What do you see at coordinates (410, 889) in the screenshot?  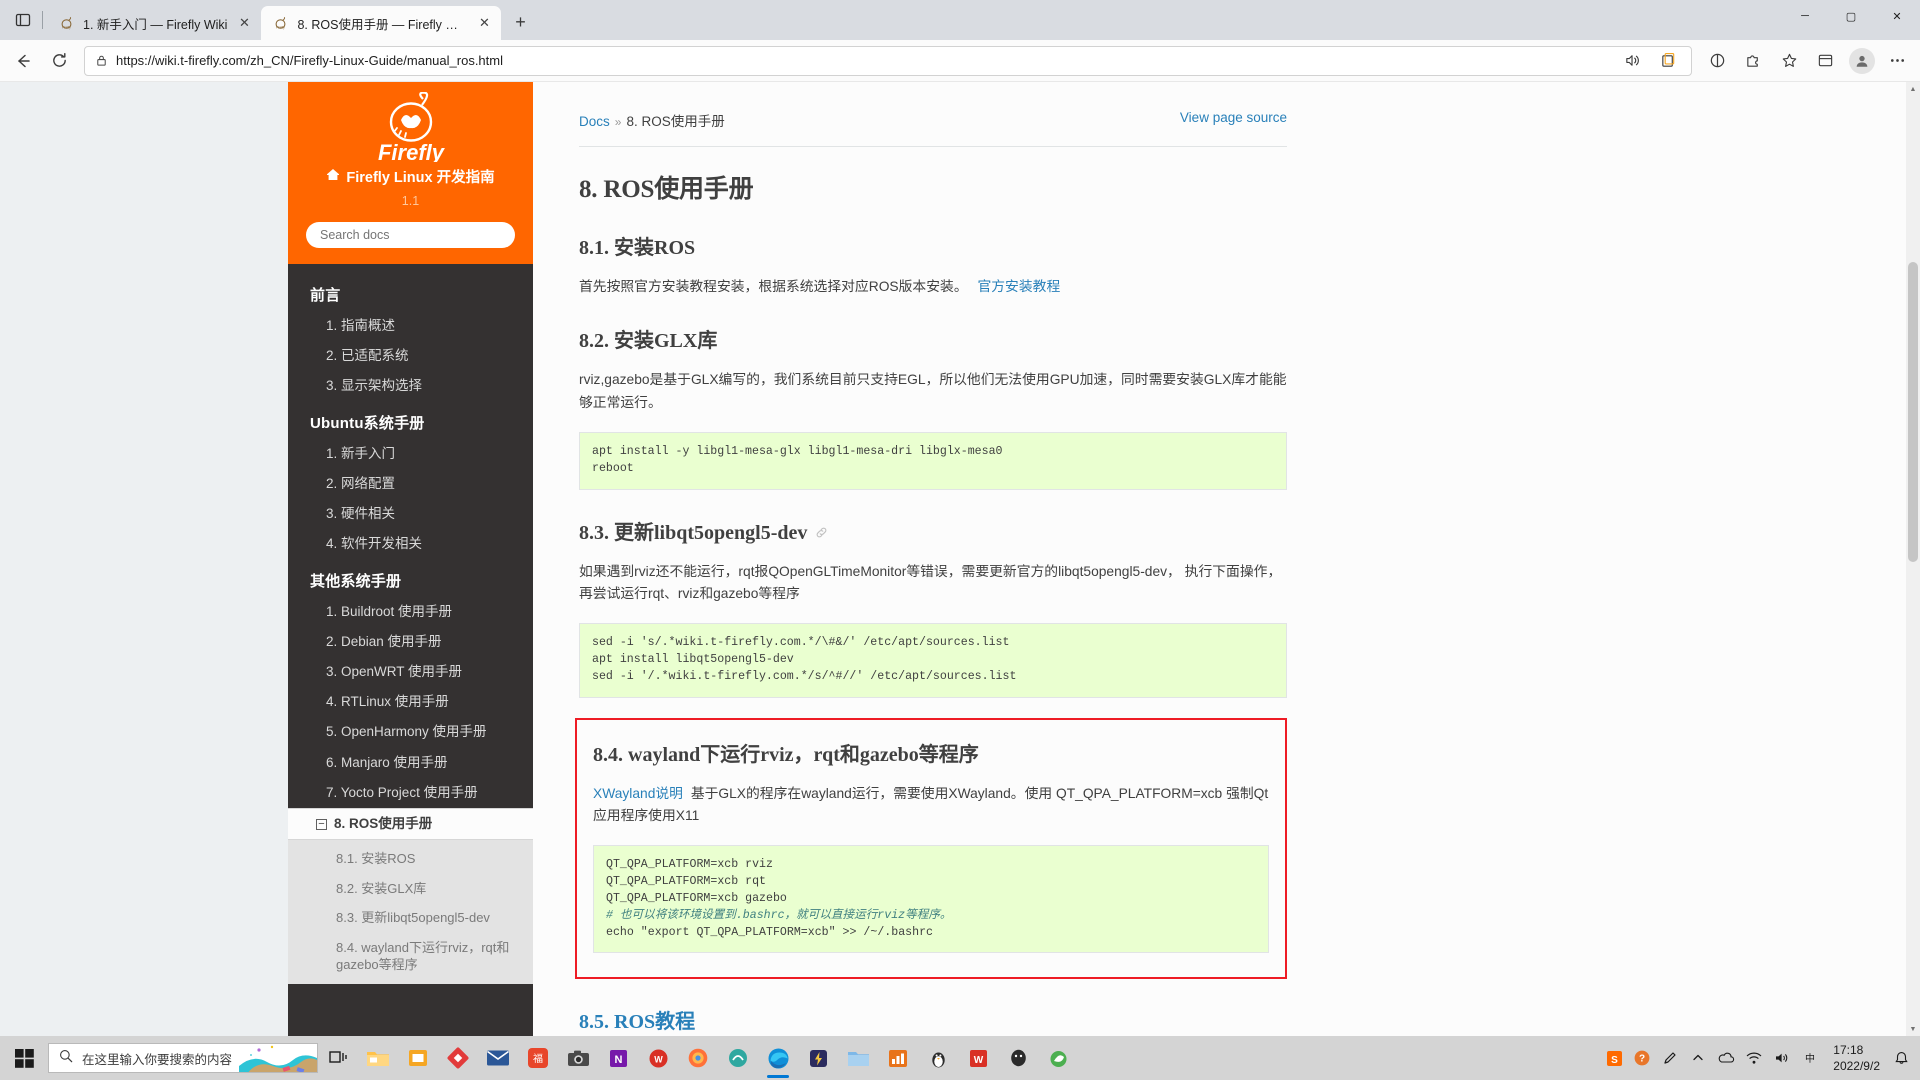 I see `sidebar-subitem-install-glx: 8.2. 安装GLX库` at bounding box center [410, 889].